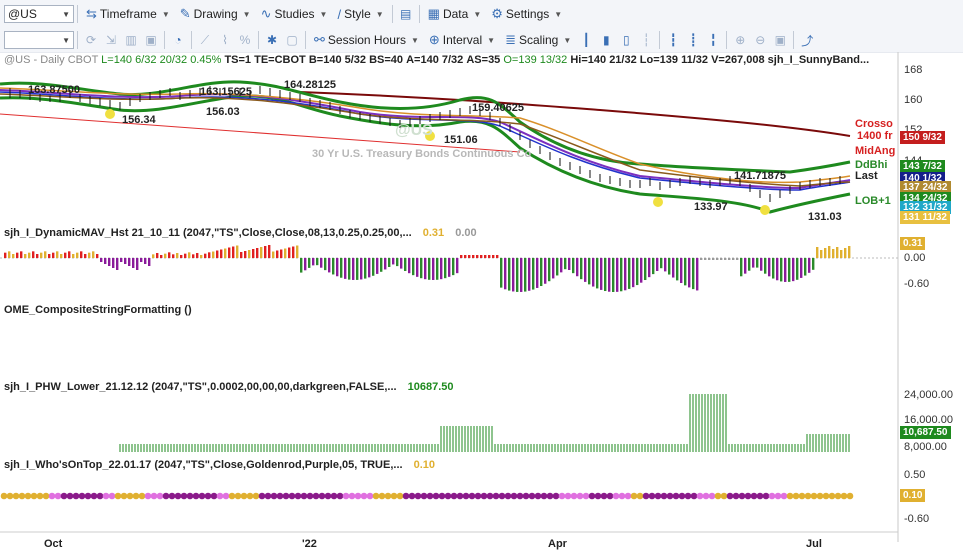  I want to click on timeframe-button: ⇆ Timeframe ▼, so click(128, 14).